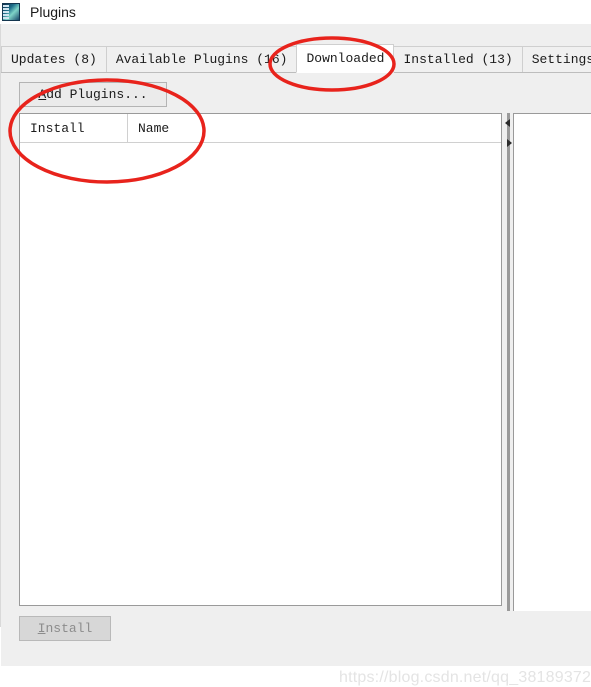  Describe the element at coordinates (74, 128) in the screenshot. I see `column-header-install: Install` at that location.